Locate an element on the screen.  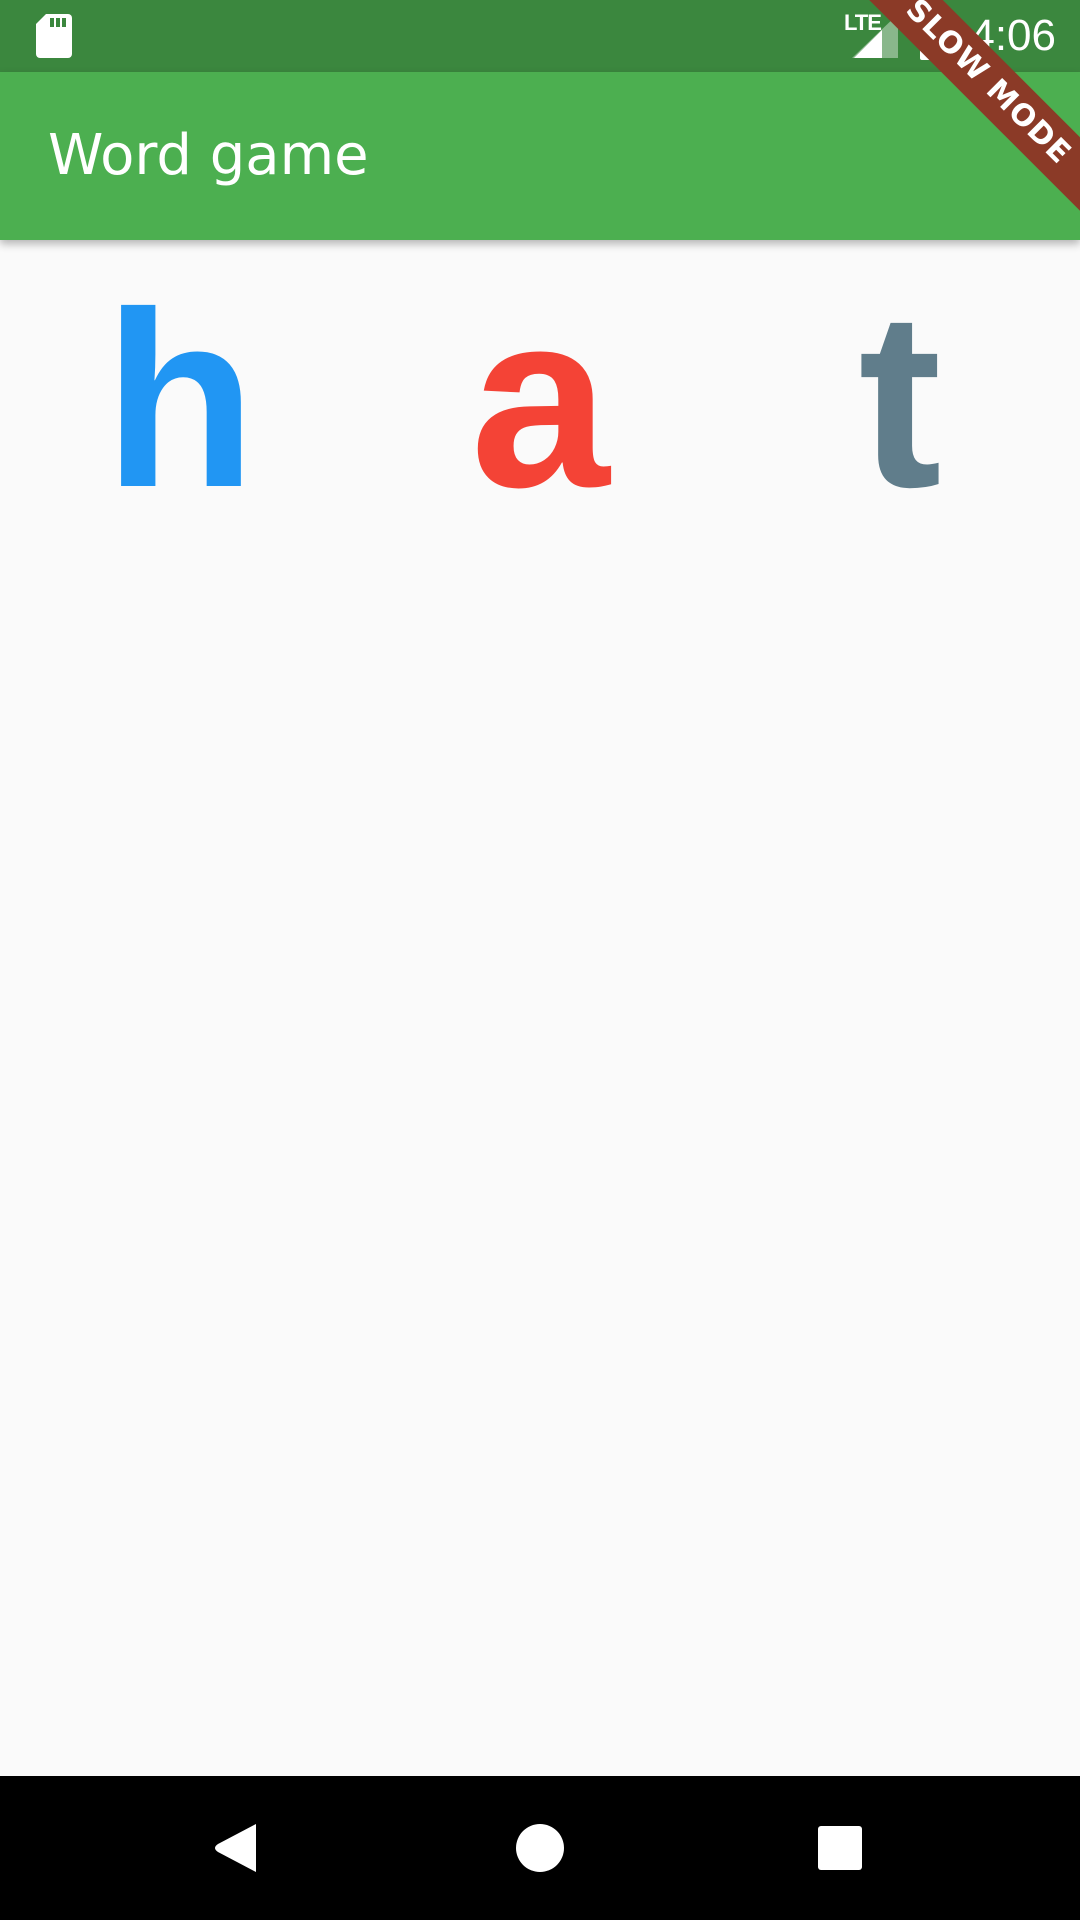
letter-tile: t is located at coordinates (900, 400).